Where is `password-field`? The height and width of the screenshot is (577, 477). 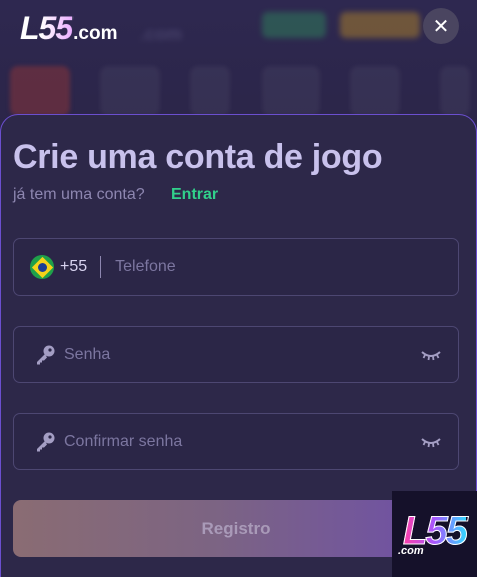
password-field is located at coordinates (236, 354).